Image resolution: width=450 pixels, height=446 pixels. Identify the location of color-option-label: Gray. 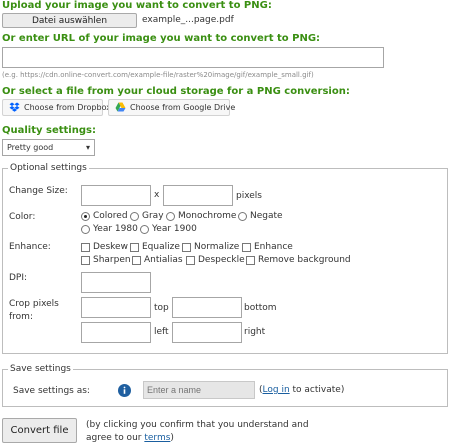
(153, 216).